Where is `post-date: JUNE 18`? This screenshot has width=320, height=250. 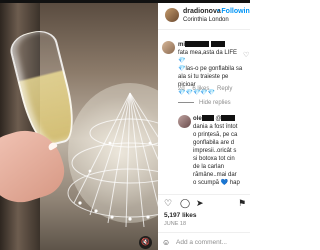
post-date: JUNE 18 is located at coordinates (175, 224).